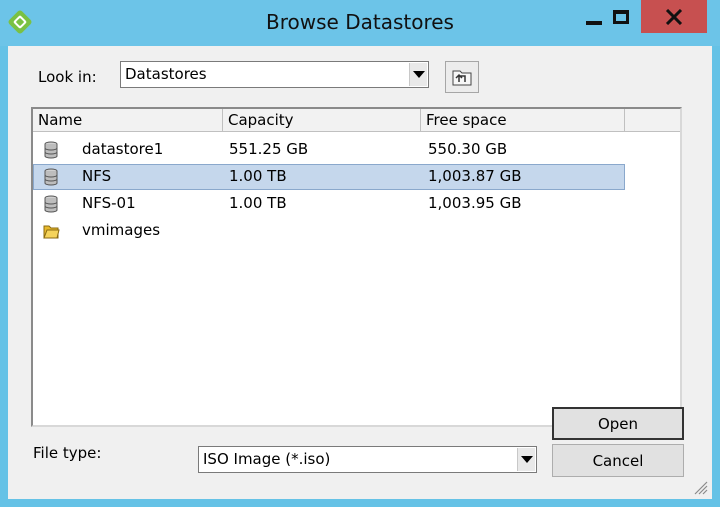 The image size is (720, 507). I want to click on column-header-name: Name, so click(128, 120).